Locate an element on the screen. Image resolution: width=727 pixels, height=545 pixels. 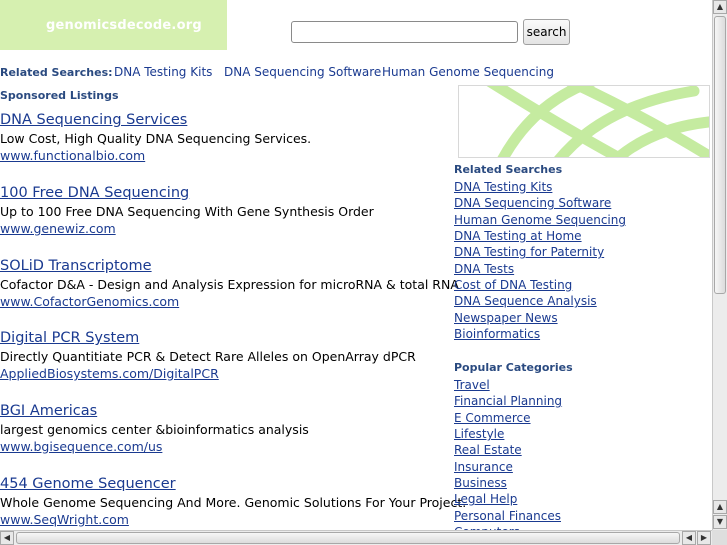
listing-title: Digital PCR System is located at coordinates (225, 338).